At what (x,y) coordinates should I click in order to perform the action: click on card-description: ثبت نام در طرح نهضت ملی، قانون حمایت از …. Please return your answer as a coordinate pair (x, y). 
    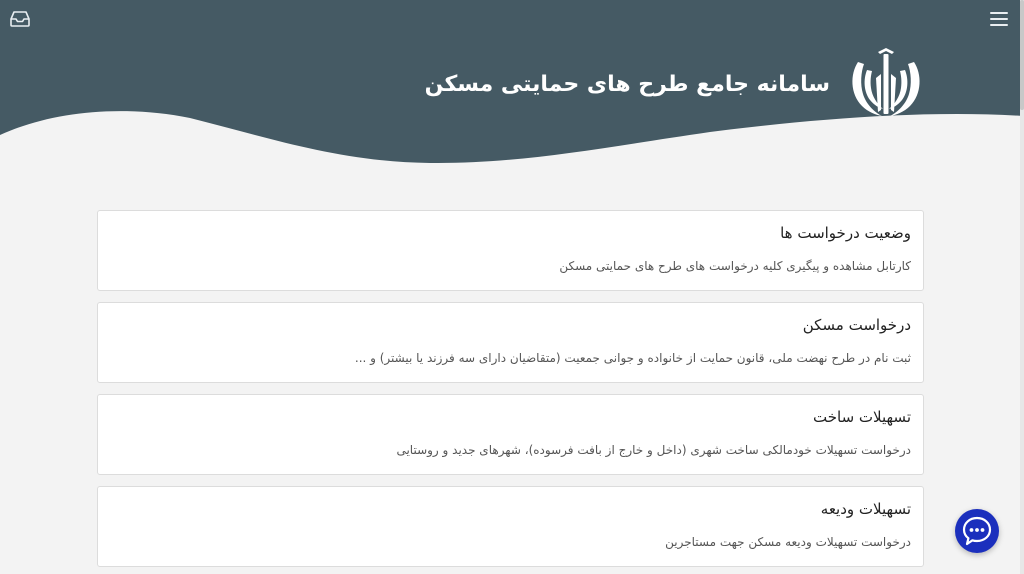
    Looking at the image, I should click on (632, 358).